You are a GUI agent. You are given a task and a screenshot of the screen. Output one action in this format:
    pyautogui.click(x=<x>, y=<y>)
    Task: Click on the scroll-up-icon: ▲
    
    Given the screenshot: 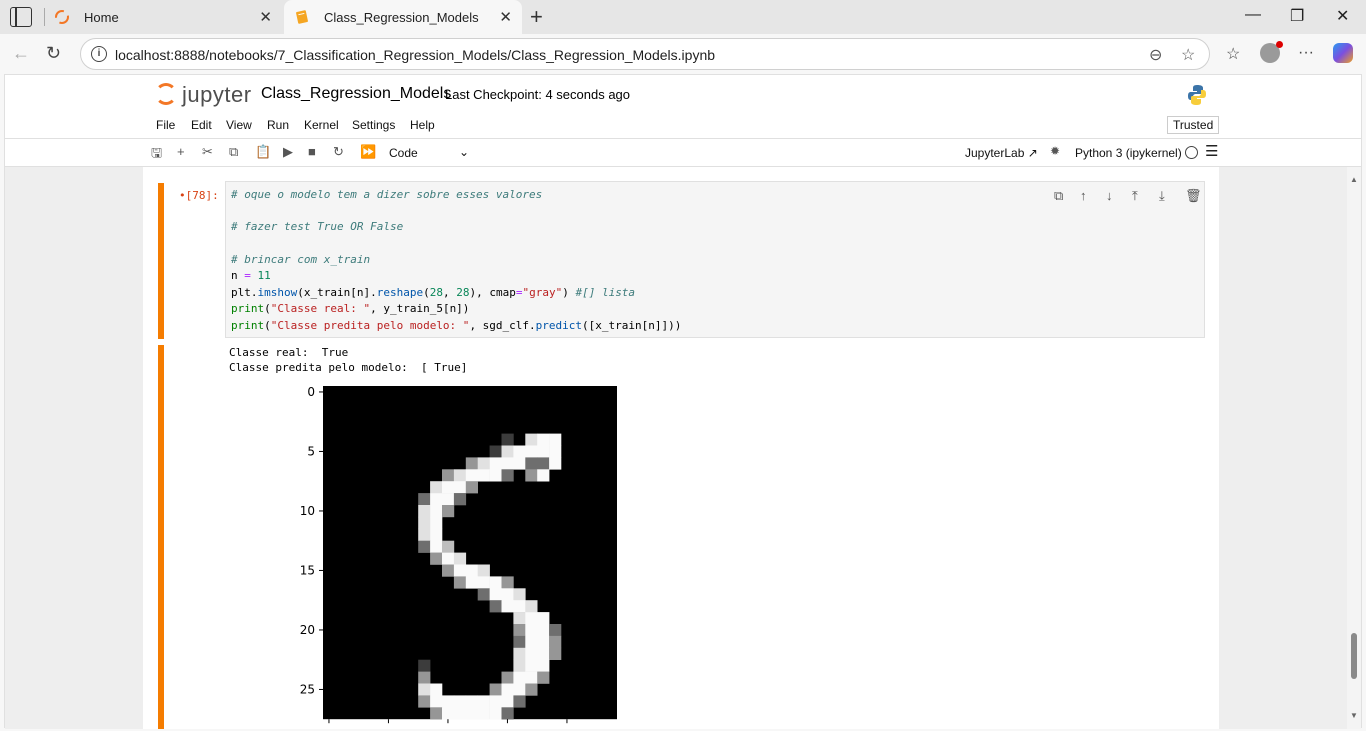 What is the action you would take?
    pyautogui.click(x=1354, y=179)
    